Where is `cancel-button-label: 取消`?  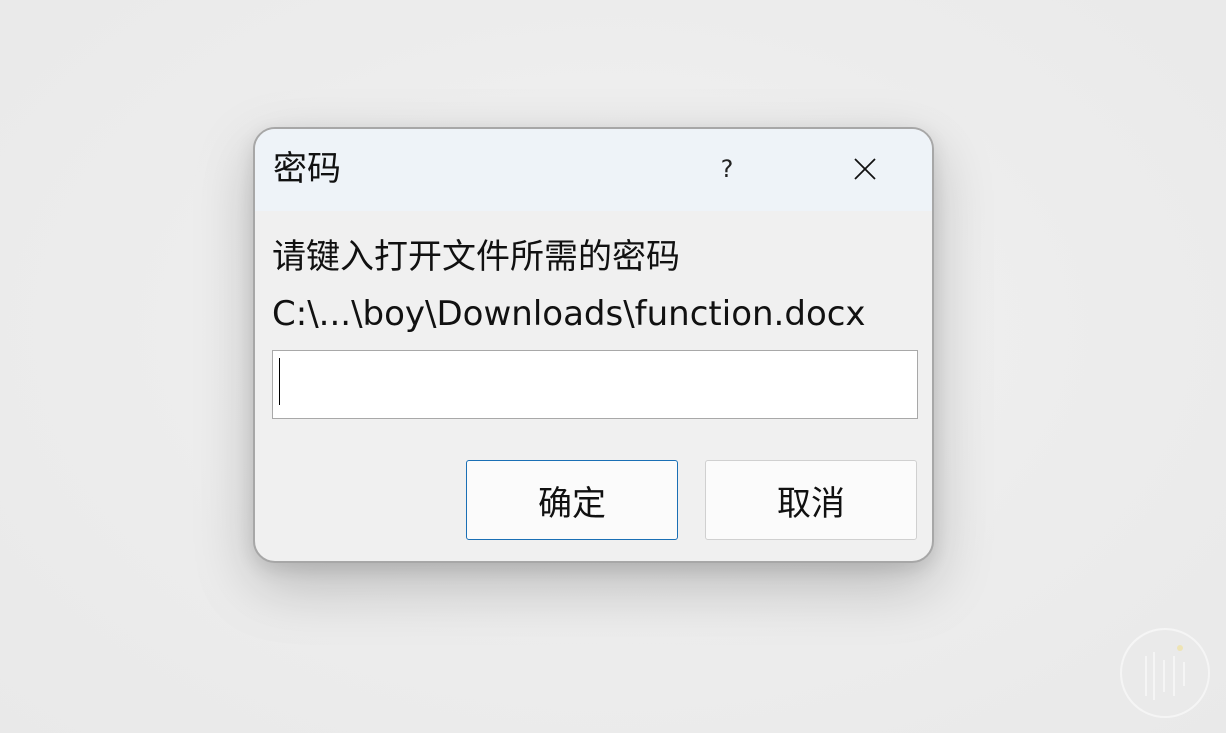 cancel-button-label: 取消 is located at coordinates (811, 503).